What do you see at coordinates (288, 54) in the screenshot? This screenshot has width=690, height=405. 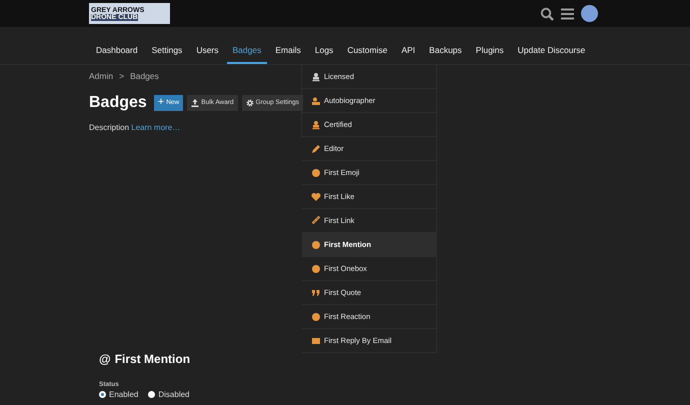 I see `nav-tab: Emails` at bounding box center [288, 54].